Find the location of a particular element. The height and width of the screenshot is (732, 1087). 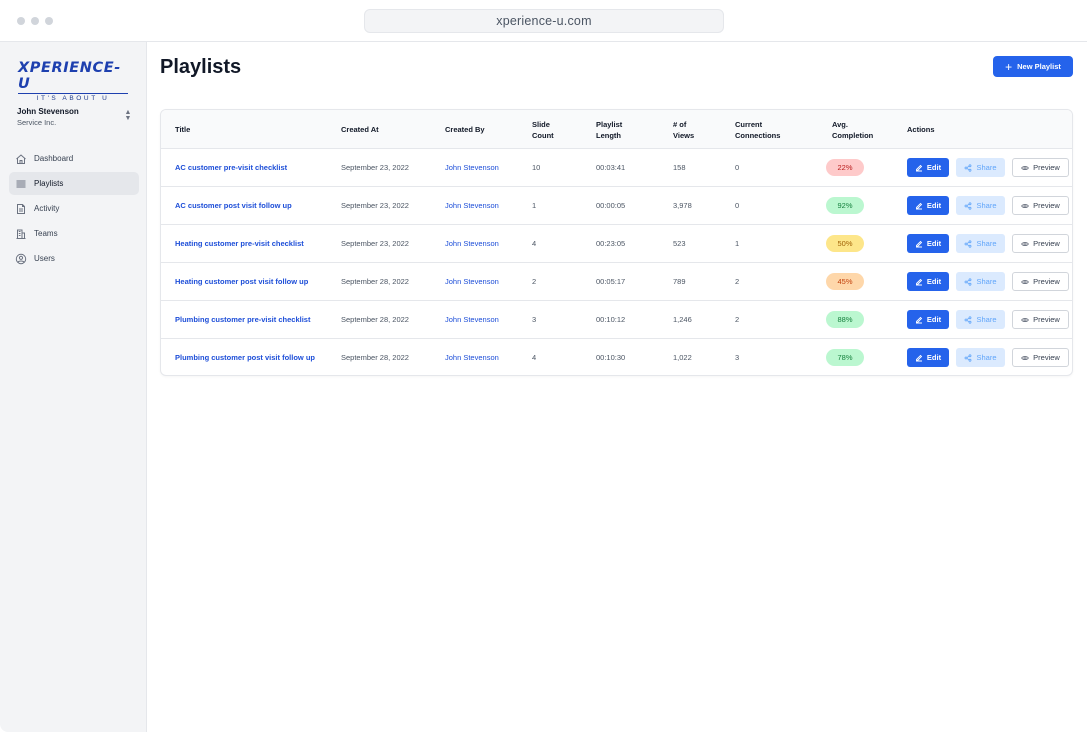

sidebar-item-label: Playlists is located at coordinates (49, 183).